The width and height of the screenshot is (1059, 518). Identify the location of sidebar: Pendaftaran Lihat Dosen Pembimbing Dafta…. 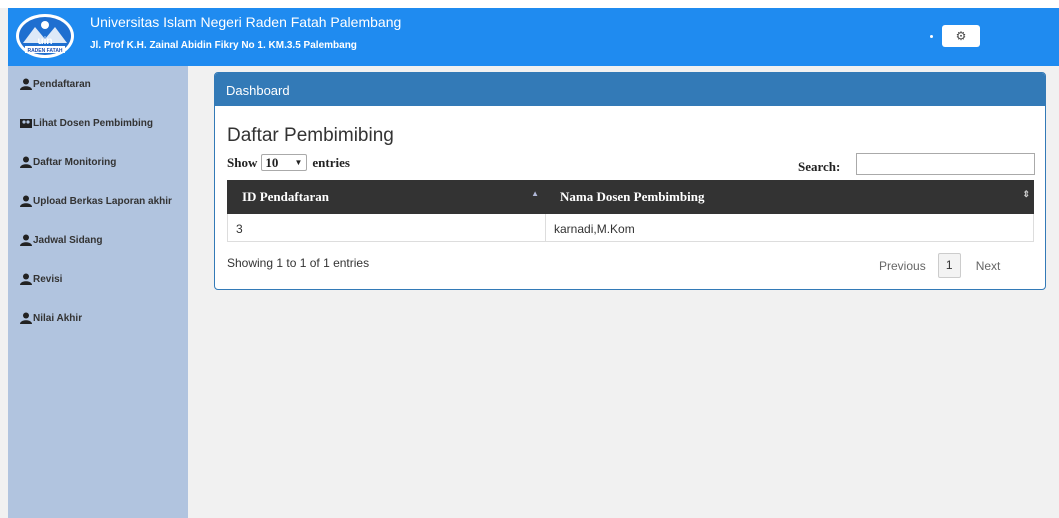
(98, 292).